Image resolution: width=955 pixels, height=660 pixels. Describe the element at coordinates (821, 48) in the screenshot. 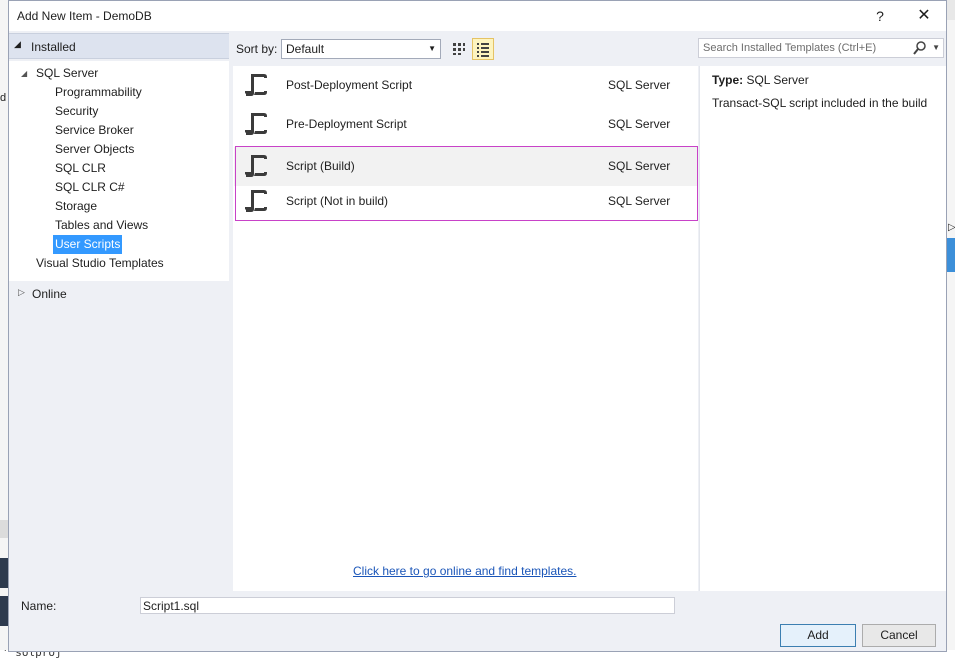

I see `search-templates-input: Search Installed Templates (Ctrl+E) ▼` at that location.